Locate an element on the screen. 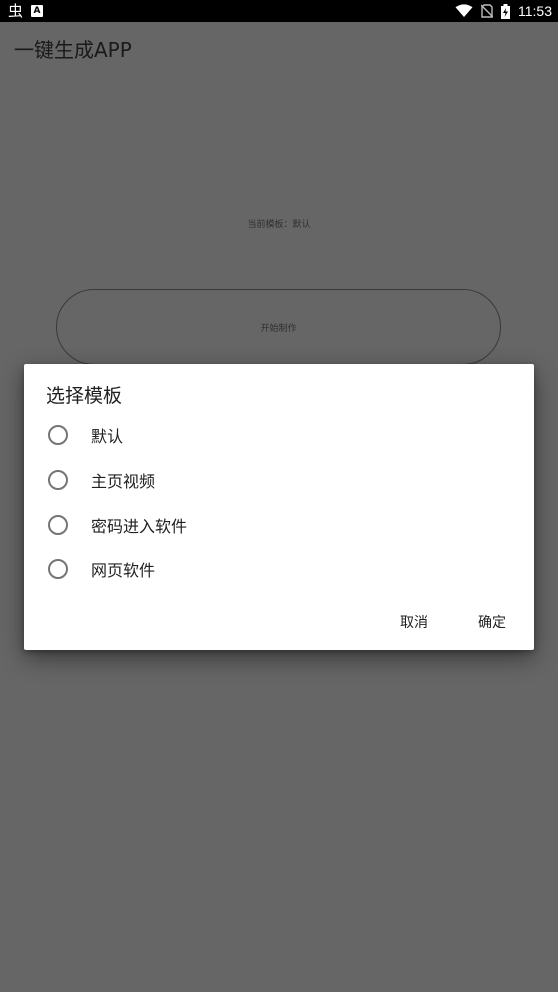  option-label: 密码进入软件 is located at coordinates (139, 526).